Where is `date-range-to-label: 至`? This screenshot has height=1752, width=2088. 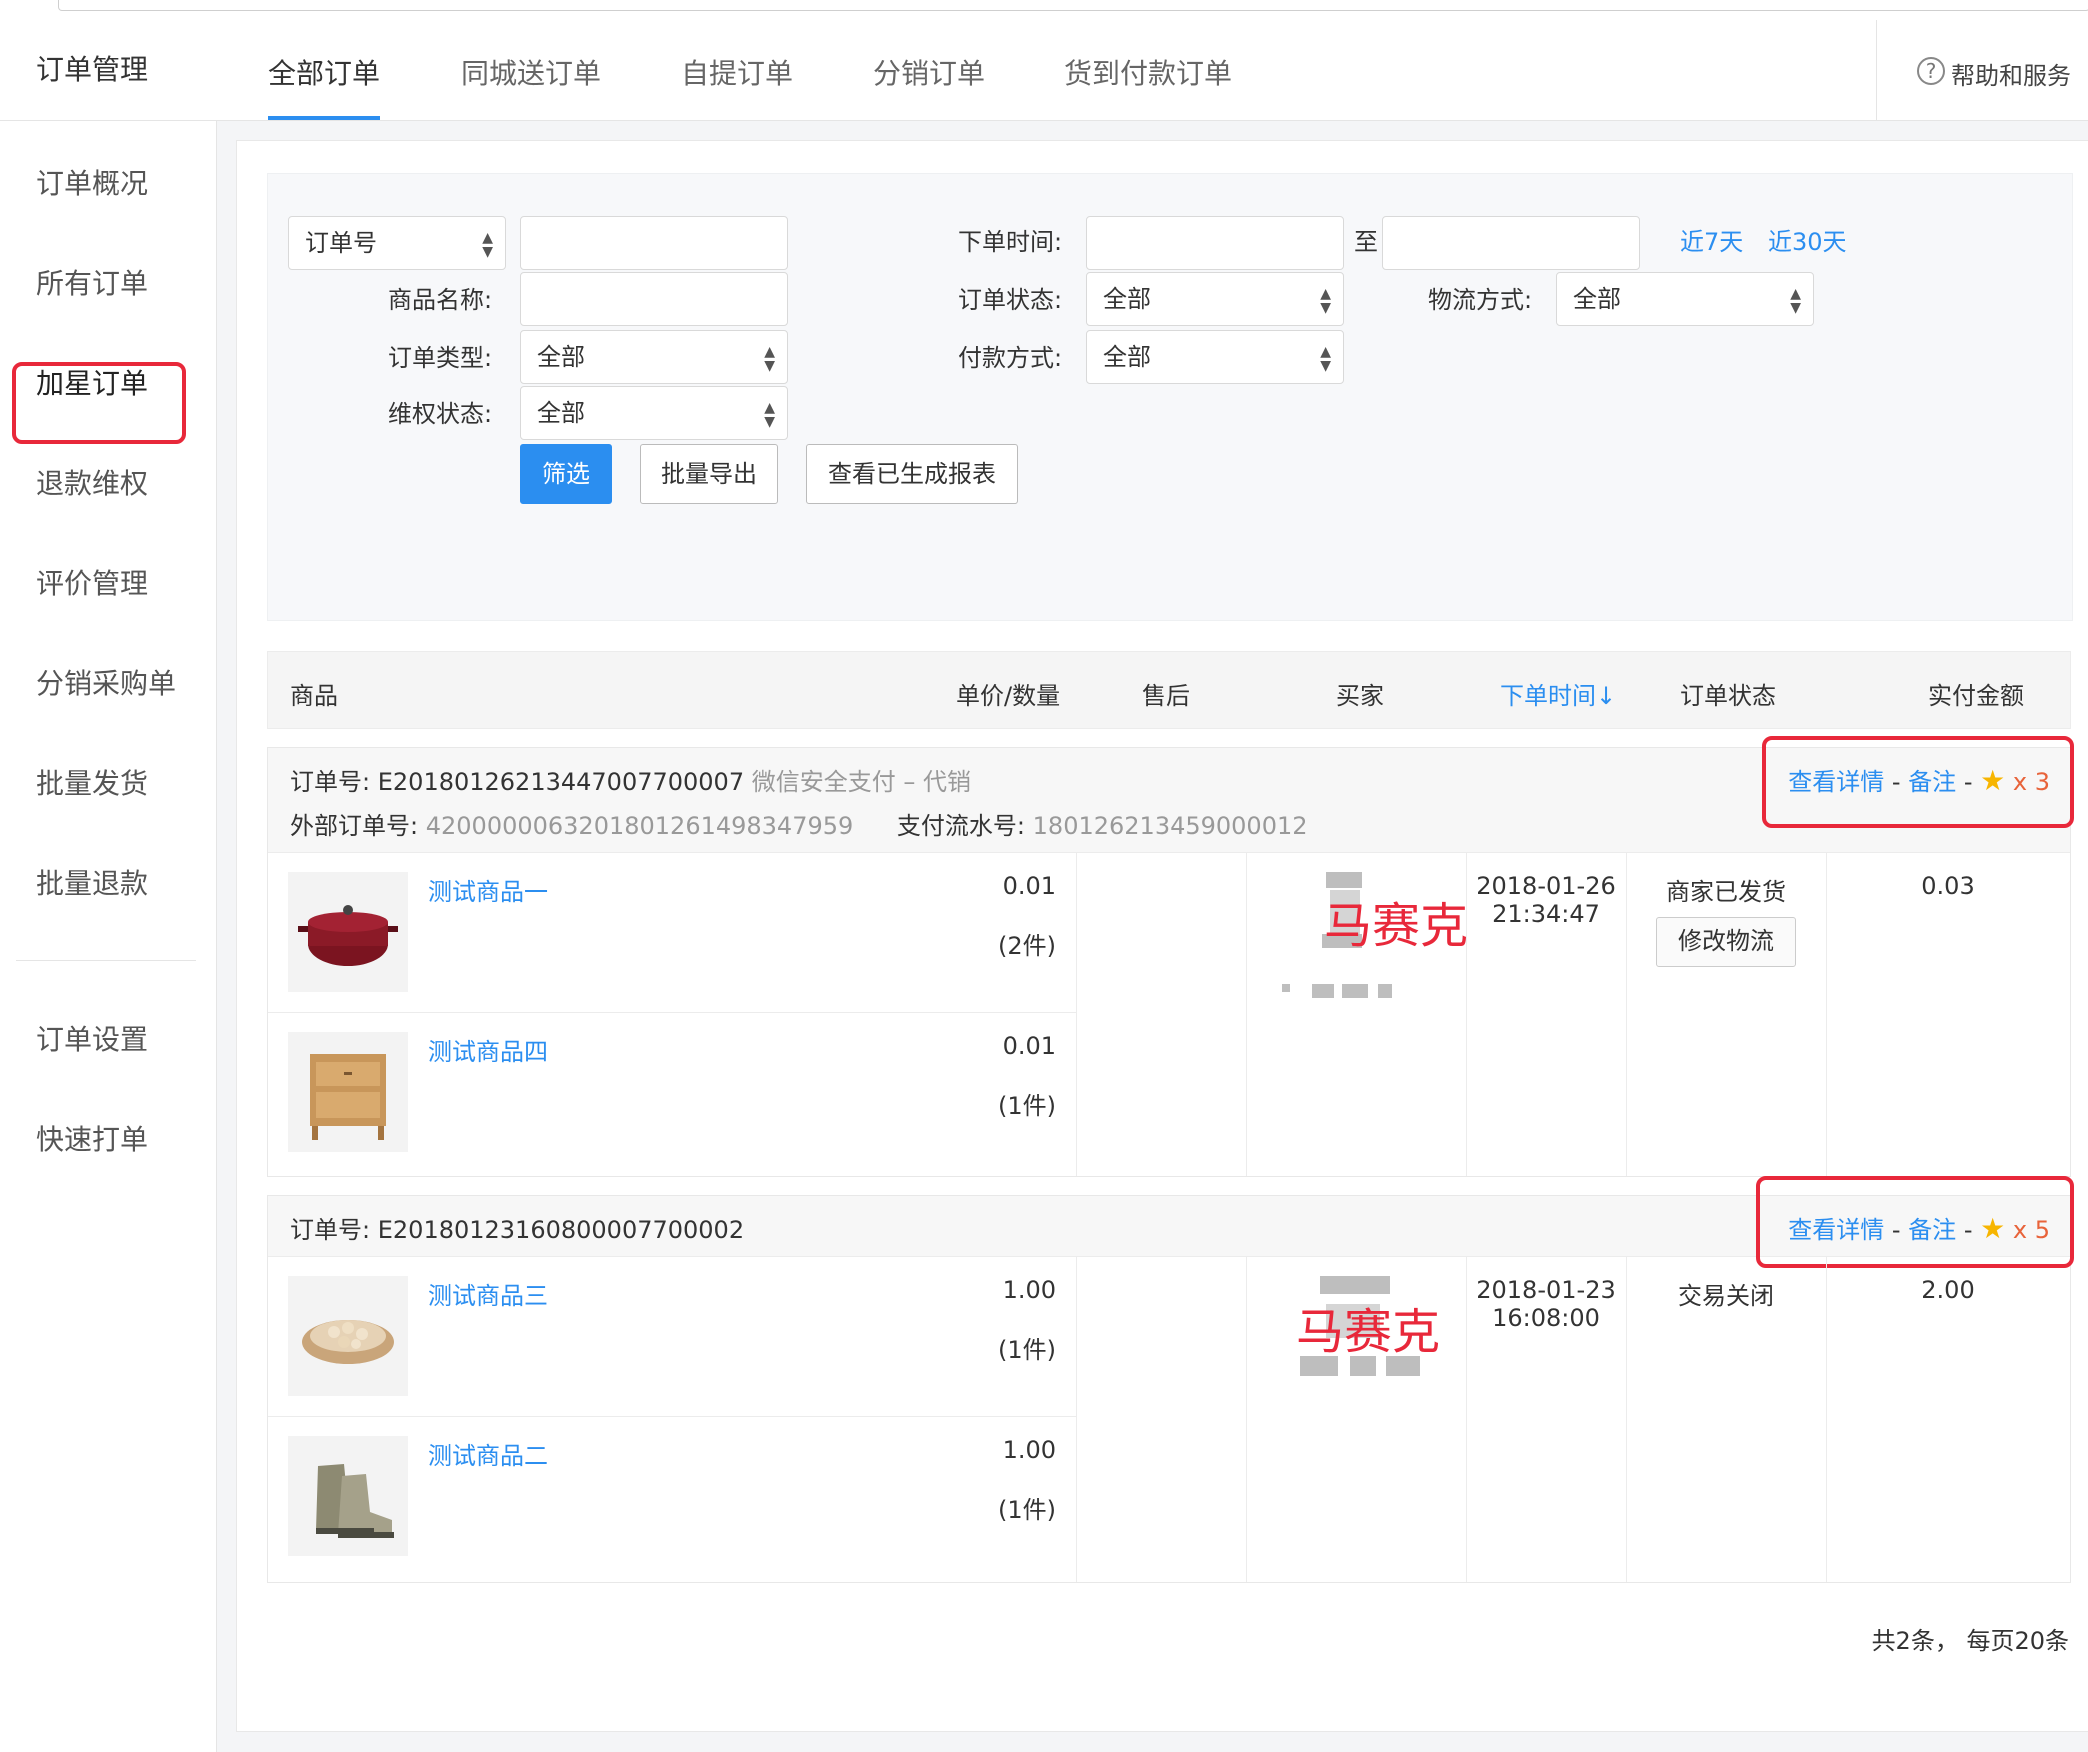 date-range-to-label: 至 is located at coordinates (1366, 242).